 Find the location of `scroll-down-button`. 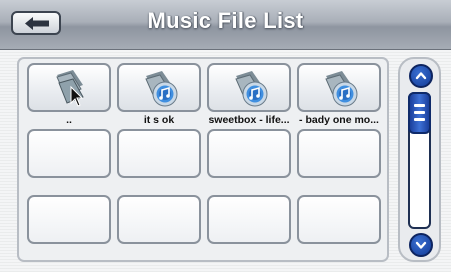

scroll-down-button is located at coordinates (421, 245).